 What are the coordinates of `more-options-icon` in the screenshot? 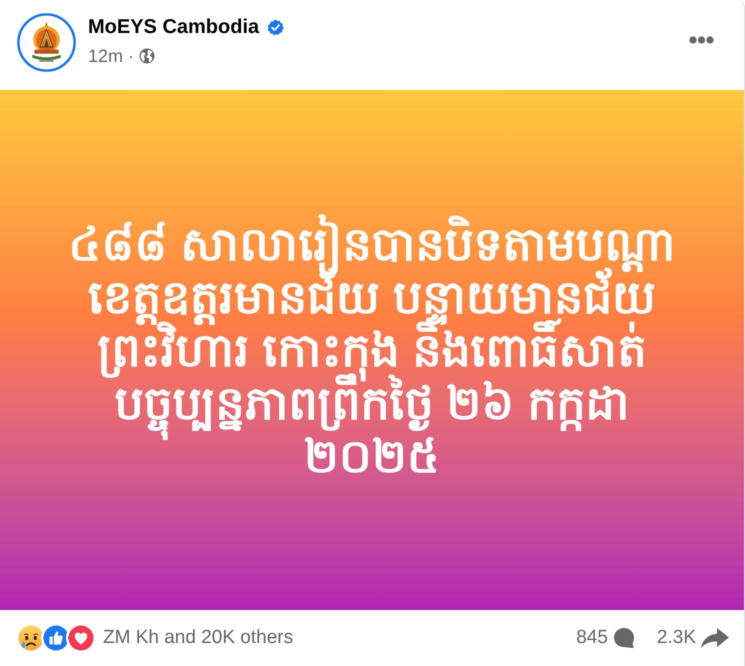 It's located at (701, 40).